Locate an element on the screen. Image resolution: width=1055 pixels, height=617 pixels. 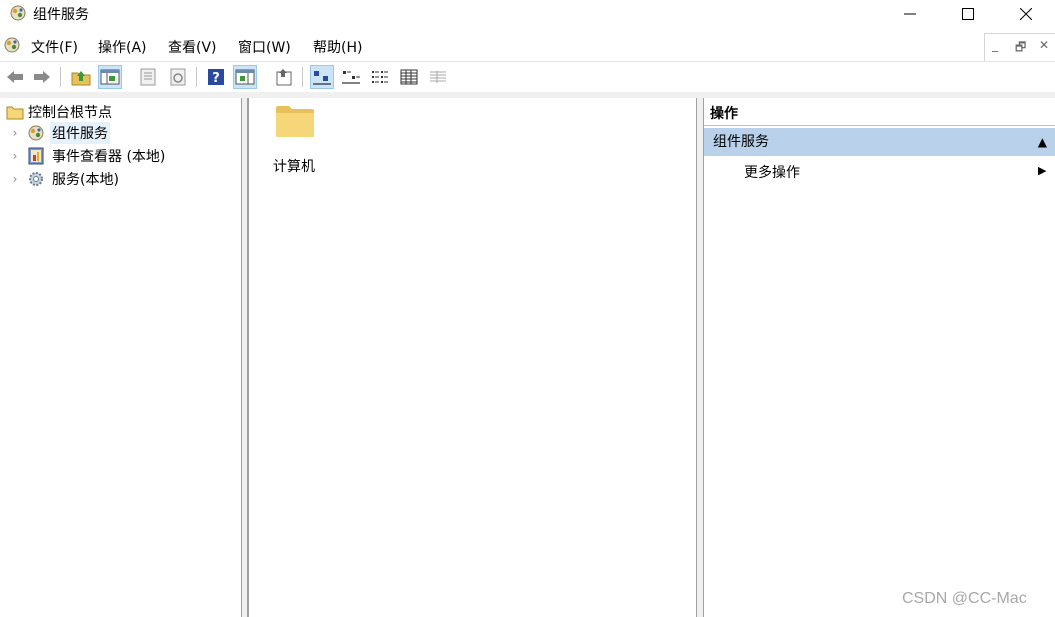
back-button is located at coordinates (15, 77).